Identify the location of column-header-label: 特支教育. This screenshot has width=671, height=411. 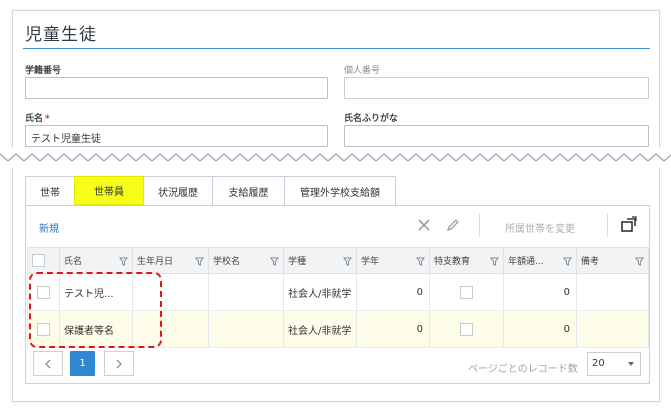
(452, 262).